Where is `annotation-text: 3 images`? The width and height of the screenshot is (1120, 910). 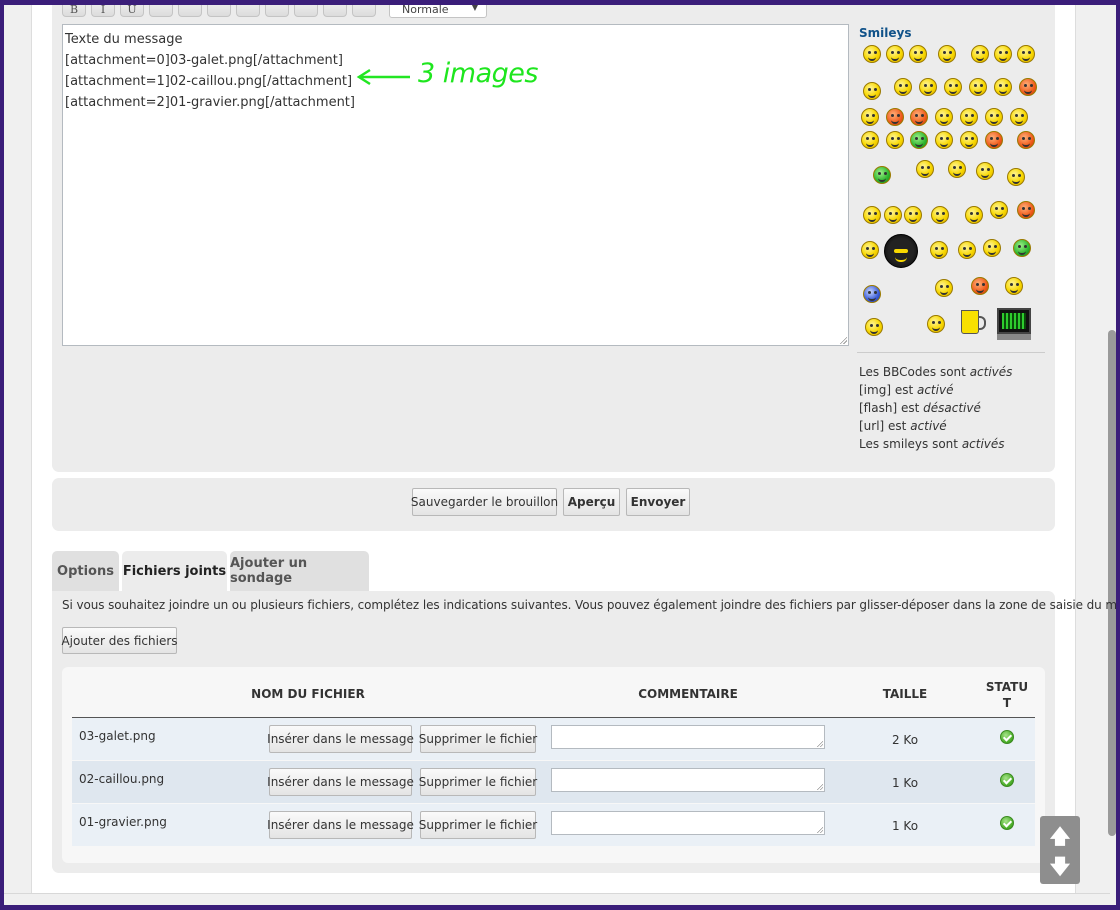
annotation-text: 3 images is located at coordinates (478, 73).